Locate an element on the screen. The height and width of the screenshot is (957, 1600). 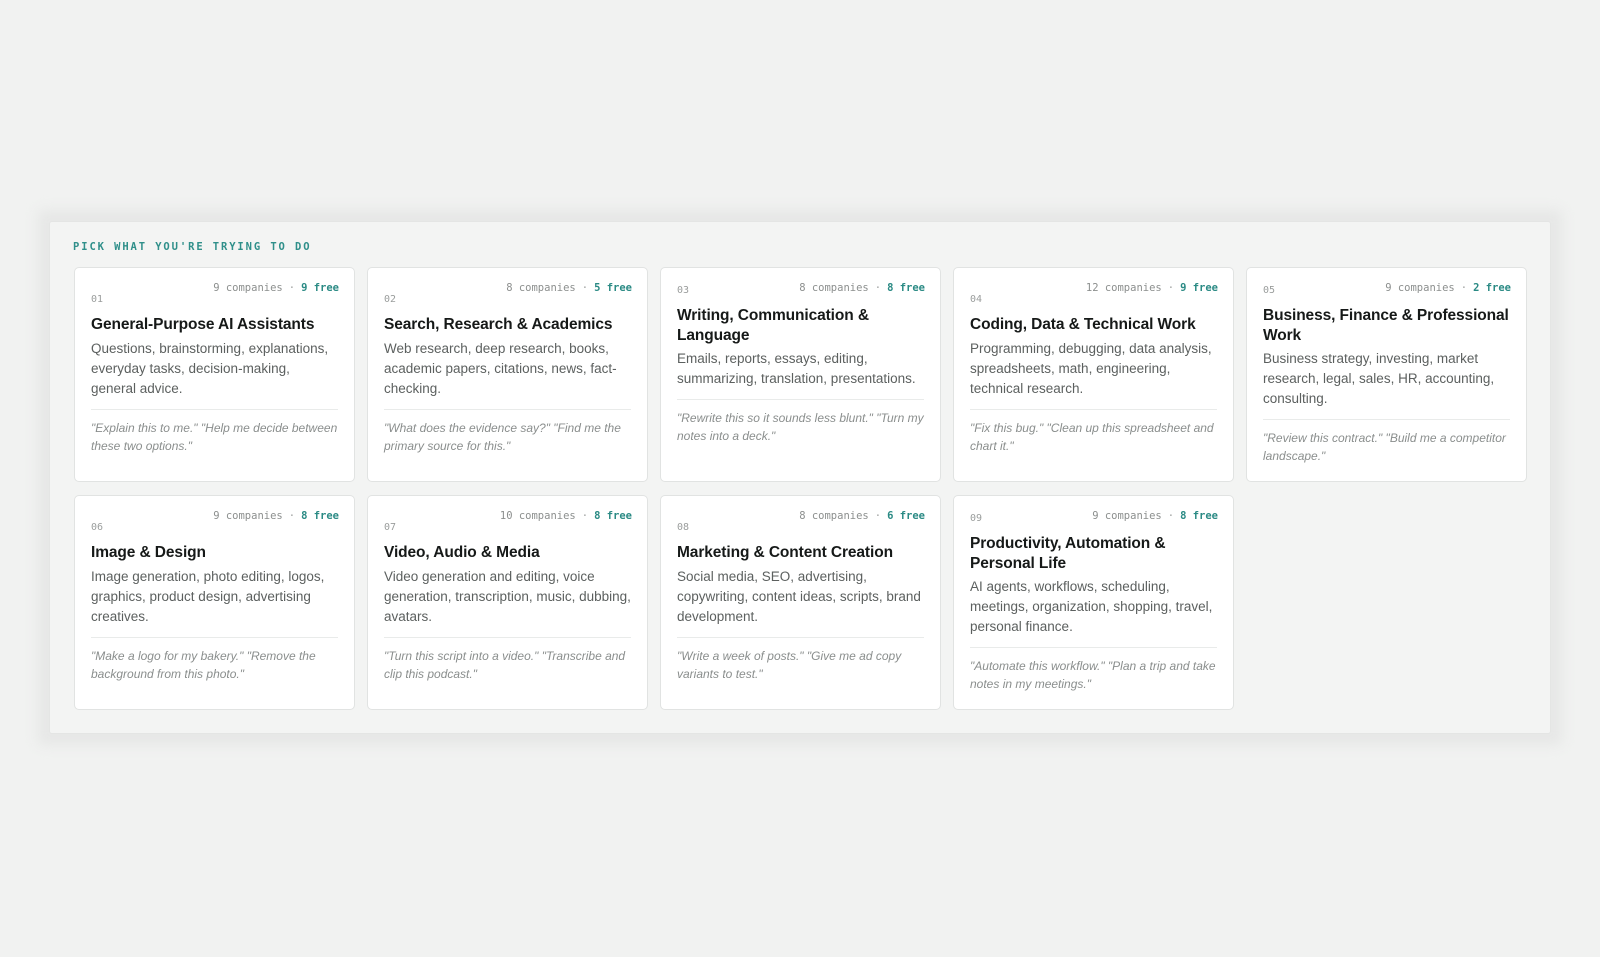
card-meta: 8 companies · 5 free is located at coordinates (569, 288).